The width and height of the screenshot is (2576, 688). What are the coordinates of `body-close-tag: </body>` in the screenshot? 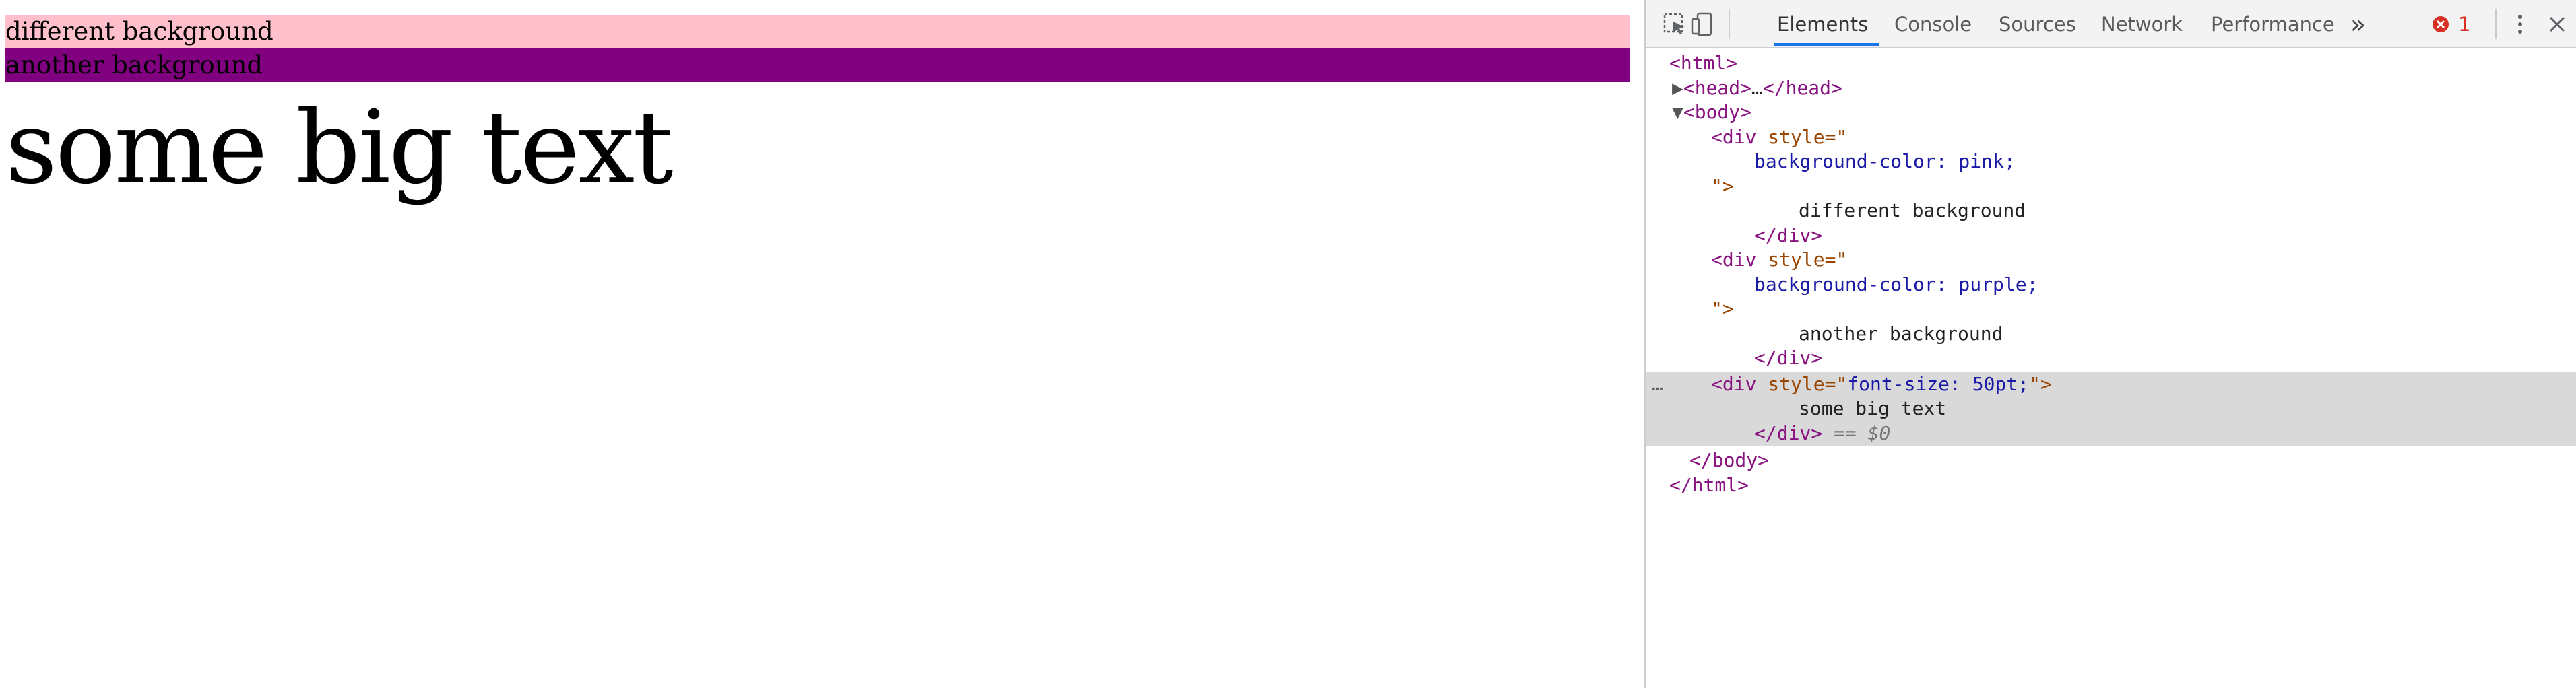 It's located at (1729, 460).